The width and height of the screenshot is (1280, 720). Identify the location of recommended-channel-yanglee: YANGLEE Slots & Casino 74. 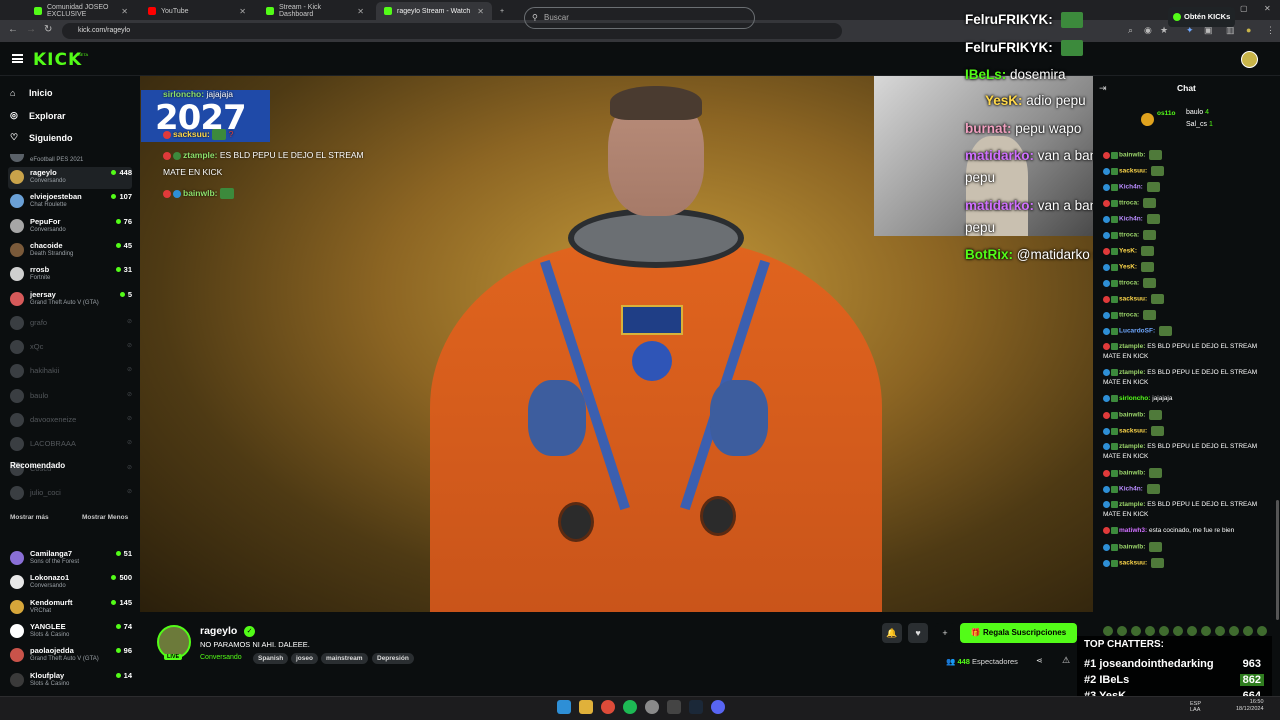
(70, 632).